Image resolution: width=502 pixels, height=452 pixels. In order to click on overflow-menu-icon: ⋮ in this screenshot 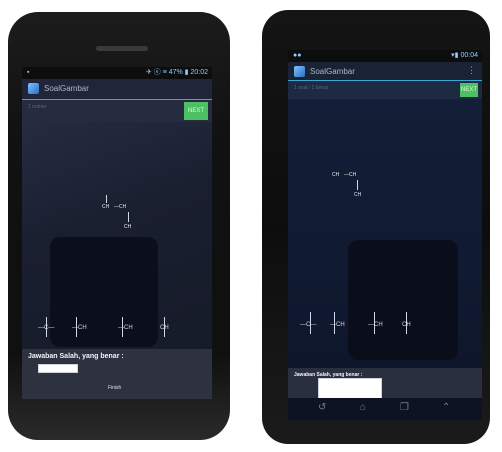, I will do `click(471, 70)`.